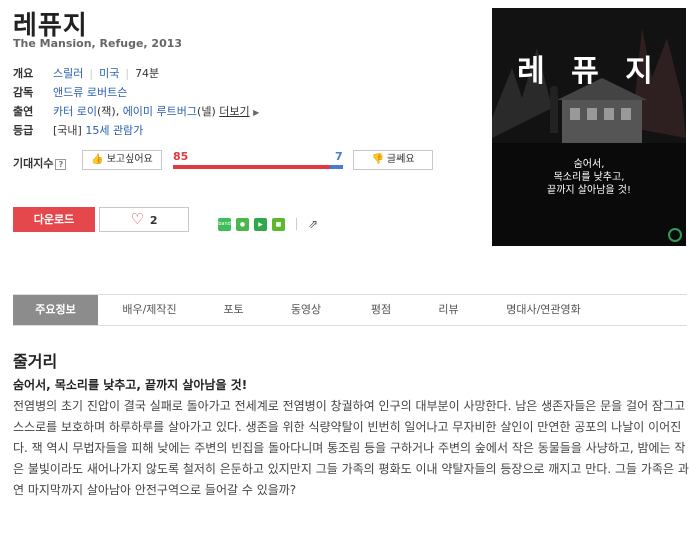 The image size is (700, 536). I want to click on rating-label: 등급, so click(23, 130).